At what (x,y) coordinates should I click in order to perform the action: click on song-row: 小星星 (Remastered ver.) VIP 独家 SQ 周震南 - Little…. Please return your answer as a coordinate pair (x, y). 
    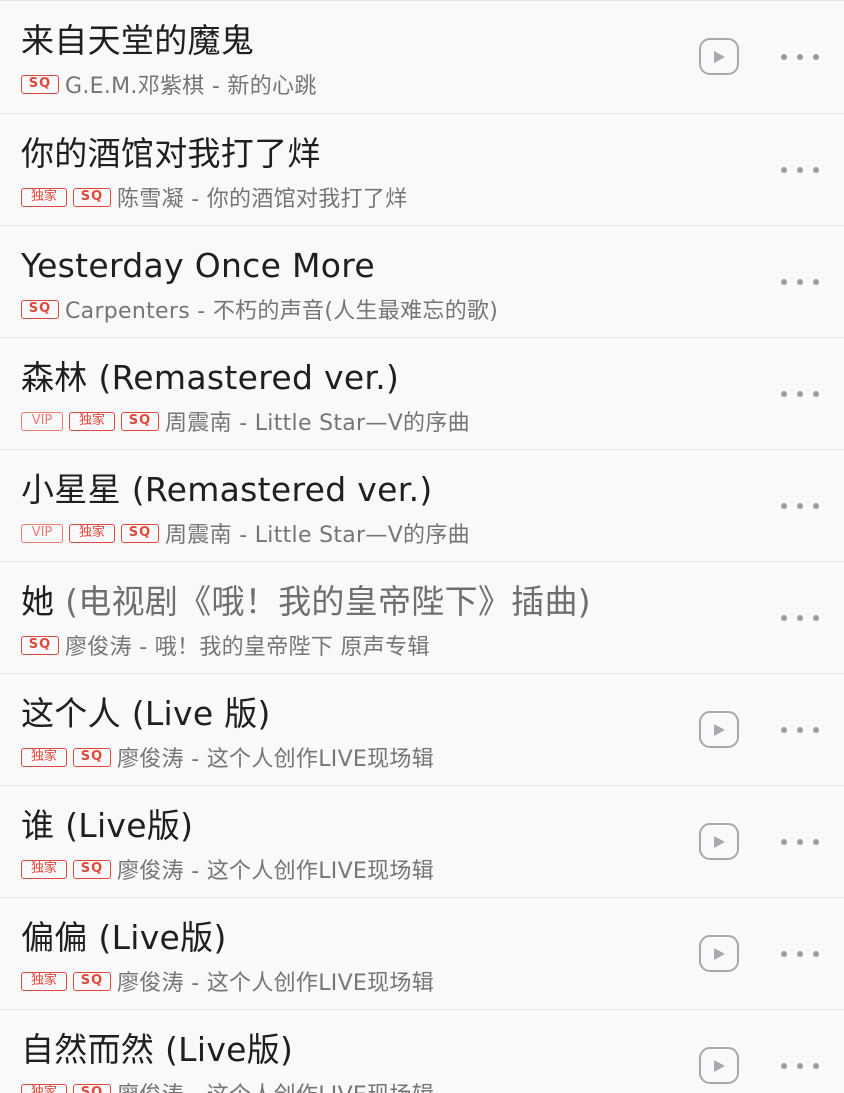
    Looking at the image, I should click on (422, 505).